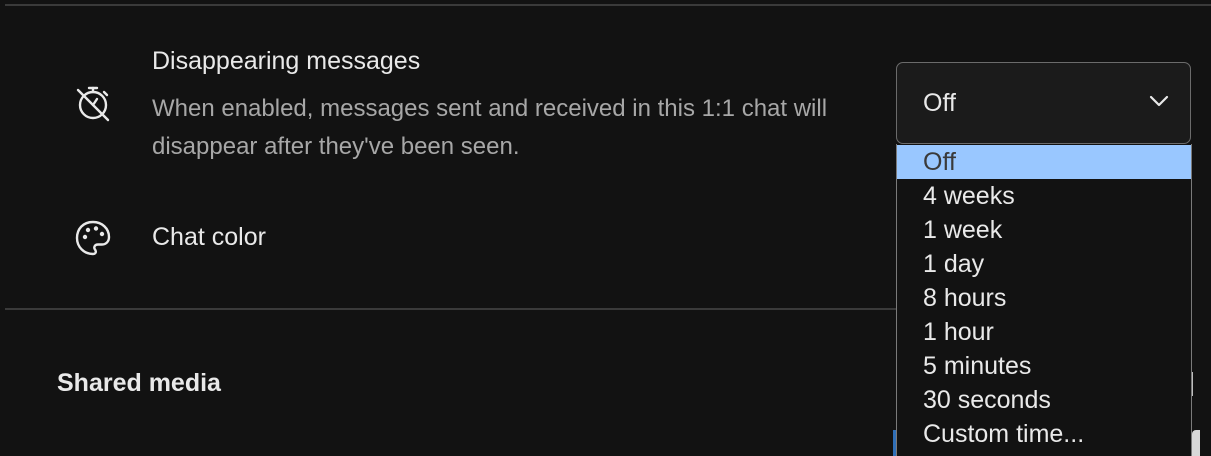 This screenshot has height=456, width=1211. What do you see at coordinates (1196, 443) in the screenshot?
I see `media-thumbnail` at bounding box center [1196, 443].